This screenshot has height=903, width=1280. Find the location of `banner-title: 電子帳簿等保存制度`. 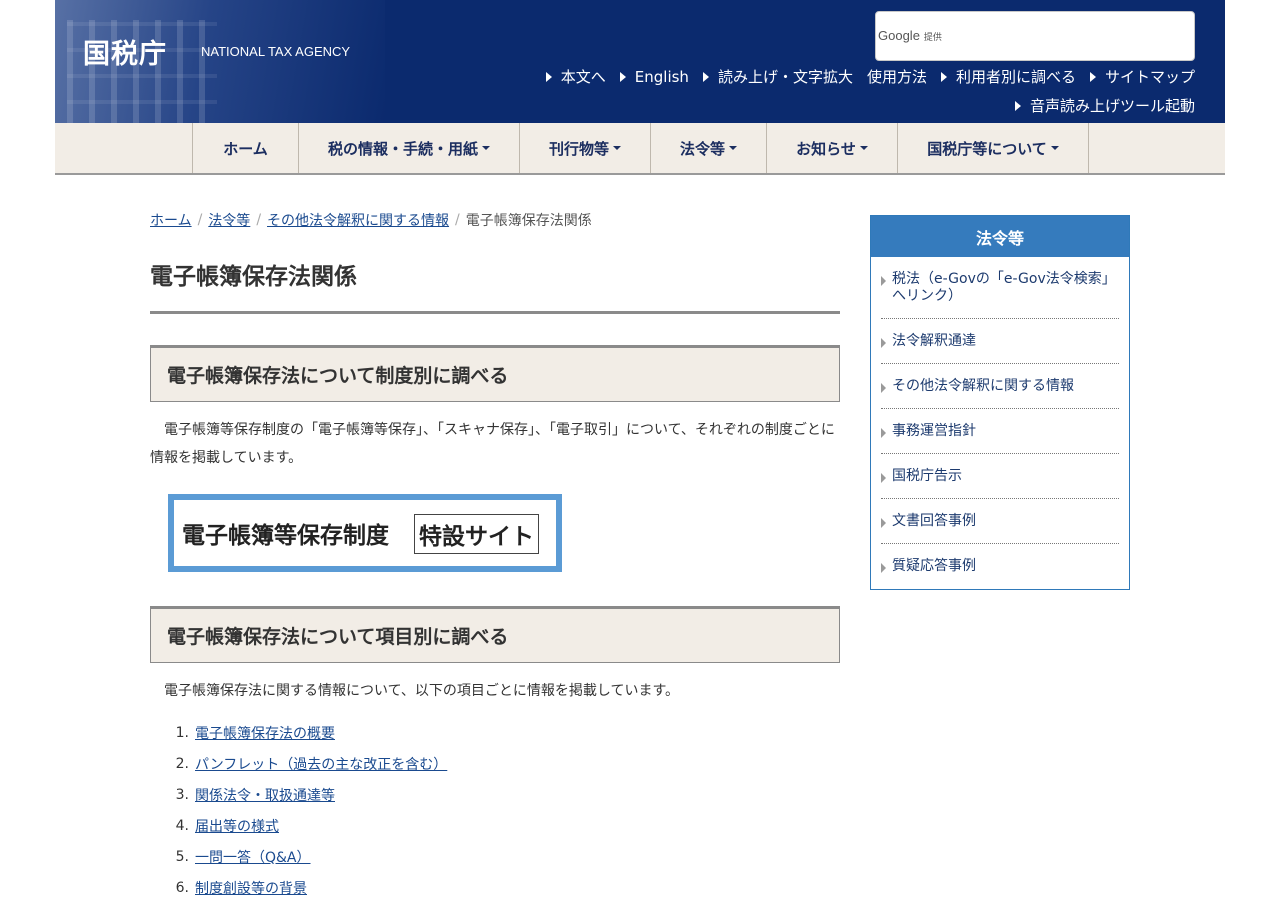

banner-title: 電子帳簿等保存制度 is located at coordinates (285, 536).